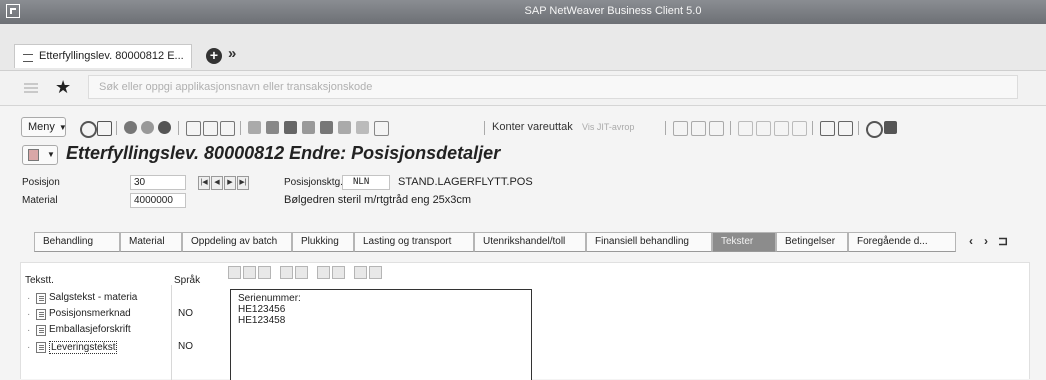 Image resolution: width=1046 pixels, height=380 pixels. What do you see at coordinates (344, 127) in the screenshot?
I see `partner-icon` at bounding box center [344, 127].